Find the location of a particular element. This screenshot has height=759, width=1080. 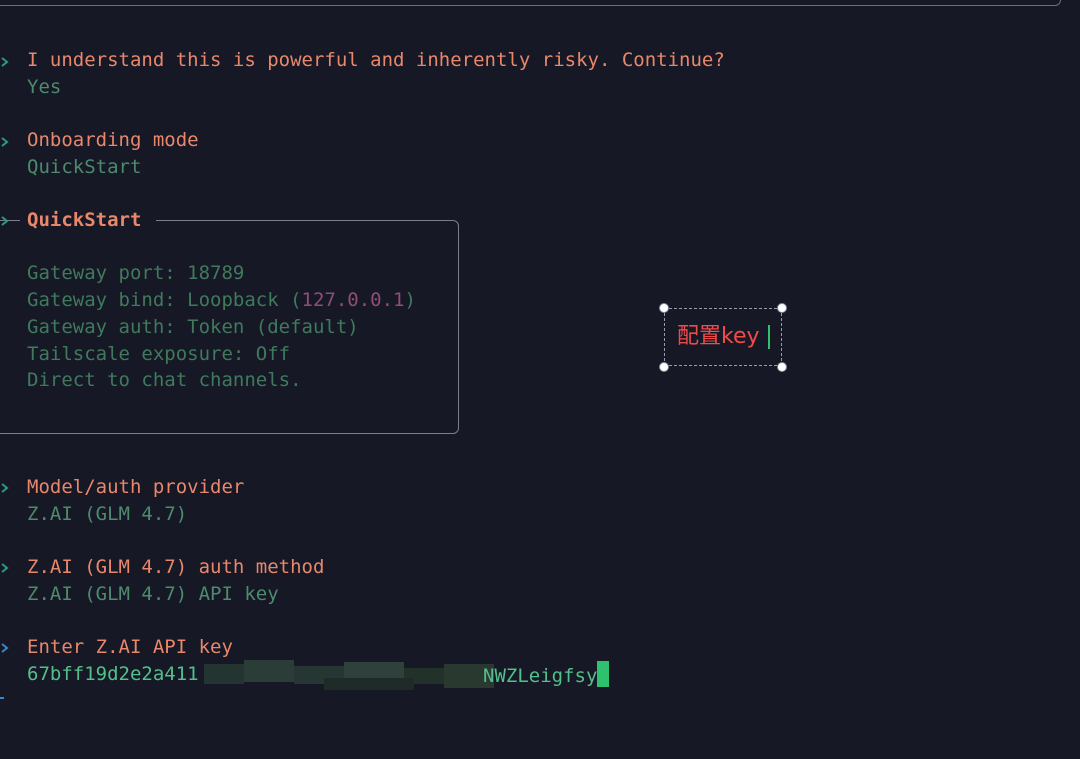

onboarding-mode-answer: QuickStart is located at coordinates (84, 167).